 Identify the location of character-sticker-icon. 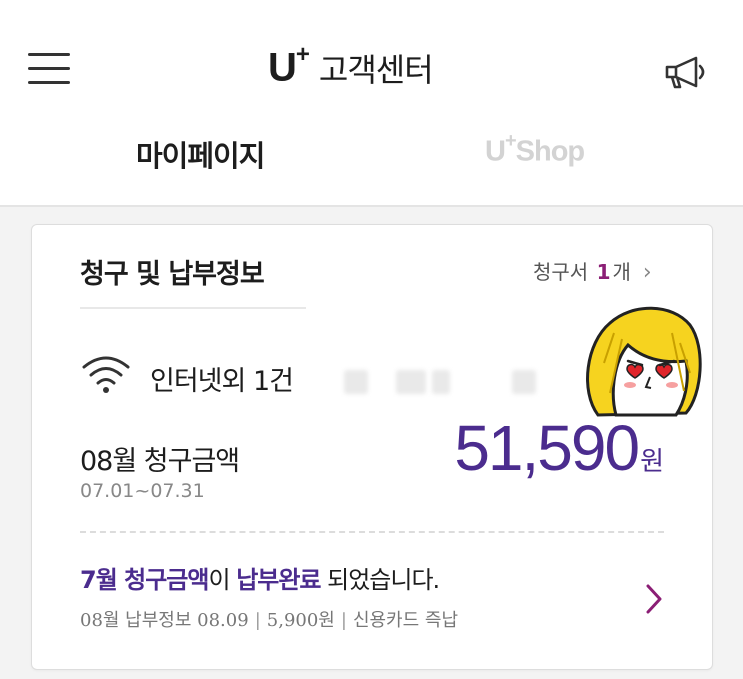
(644, 361).